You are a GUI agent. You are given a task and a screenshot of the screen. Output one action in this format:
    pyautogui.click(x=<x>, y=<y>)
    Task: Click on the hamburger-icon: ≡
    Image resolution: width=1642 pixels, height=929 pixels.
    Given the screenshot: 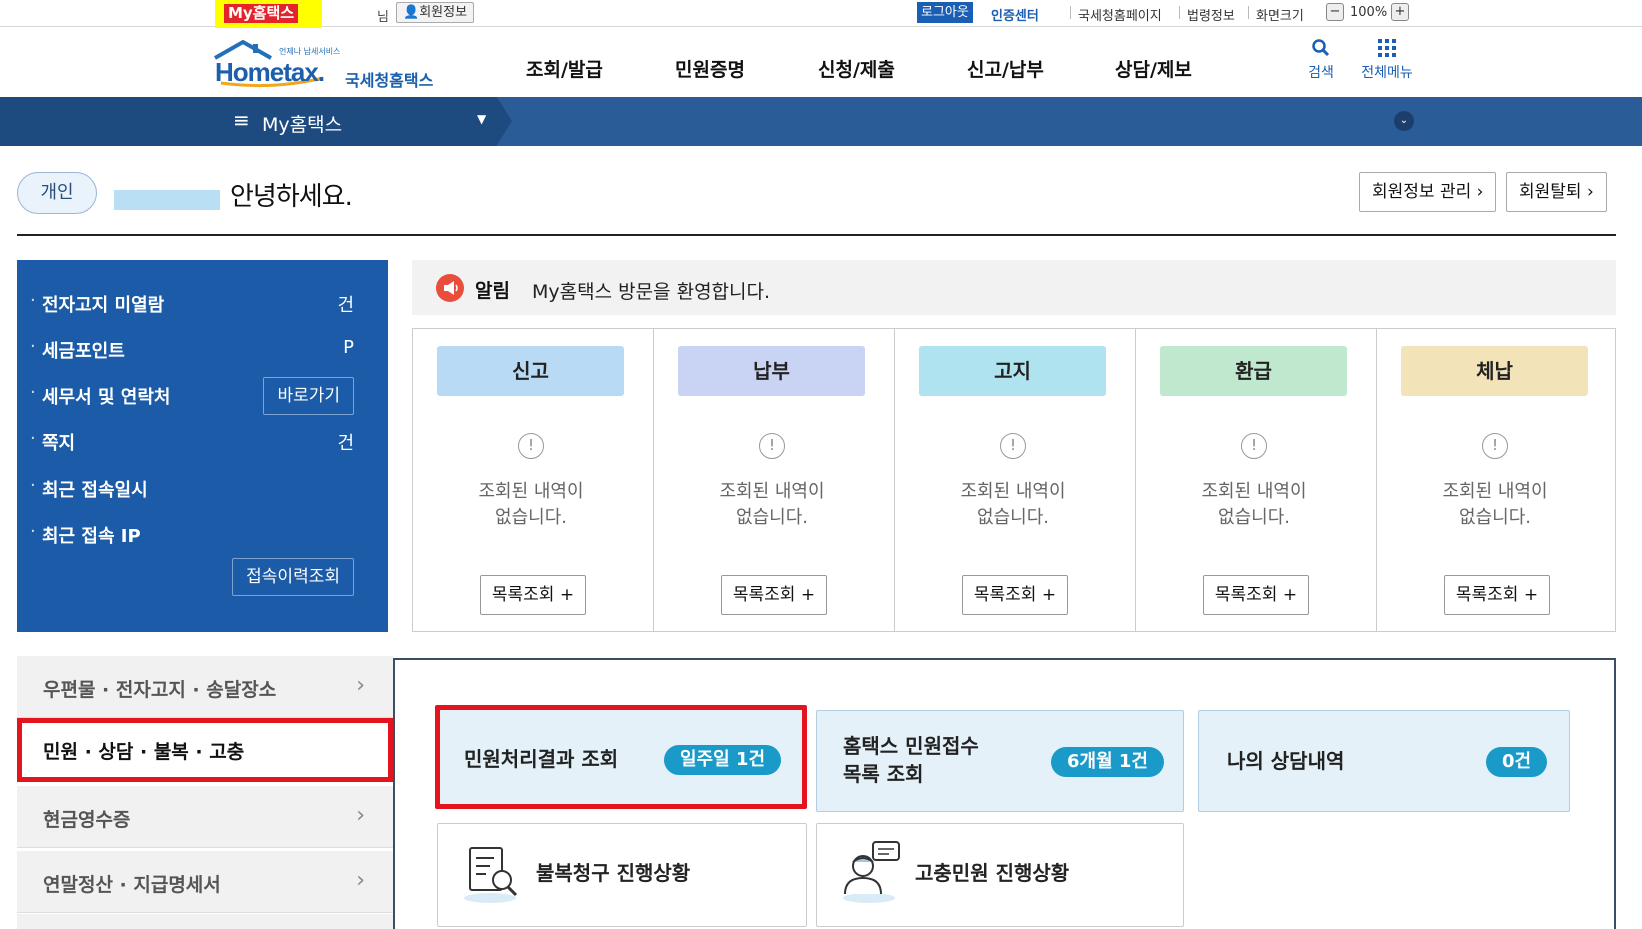 What is the action you would take?
    pyautogui.click(x=241, y=120)
    